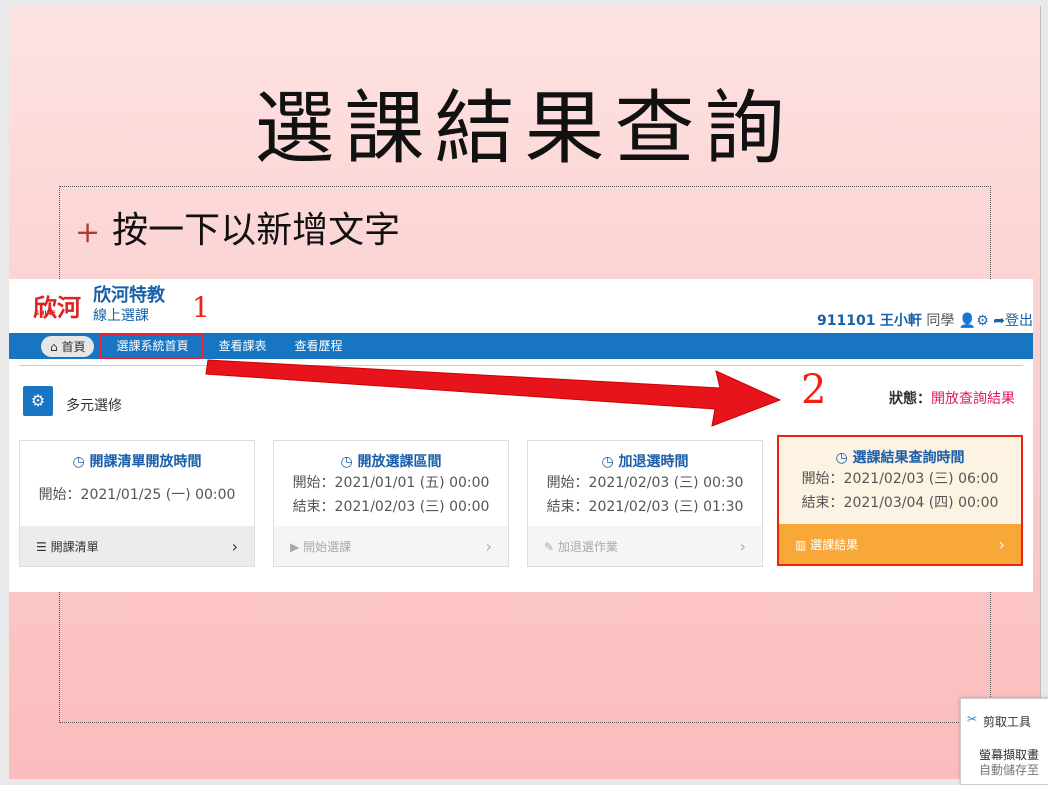  What do you see at coordinates (137, 495) in the screenshot?
I see `card-start: 開始：2021/01/25 (一) 00:00` at bounding box center [137, 495].